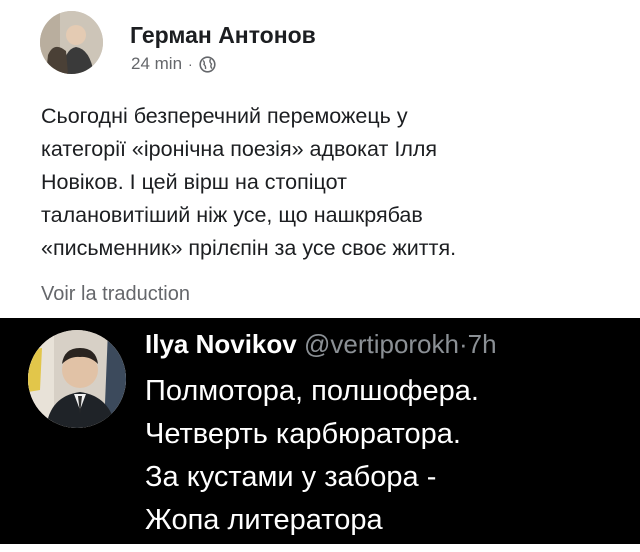 The width and height of the screenshot is (640, 552). Describe the element at coordinates (291, 477) in the screenshot. I see `tweet-line: За кустами у забора -` at that location.